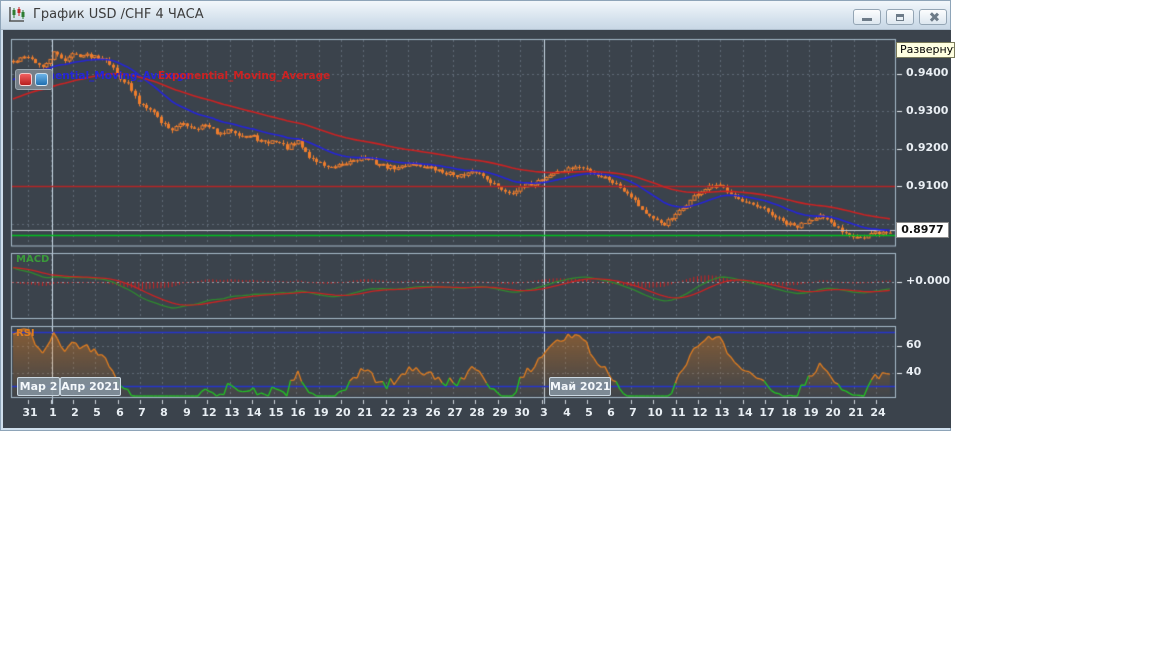  What do you see at coordinates (927, 185) in the screenshot?
I see `price-axis-label: 0.9100` at bounding box center [927, 185].